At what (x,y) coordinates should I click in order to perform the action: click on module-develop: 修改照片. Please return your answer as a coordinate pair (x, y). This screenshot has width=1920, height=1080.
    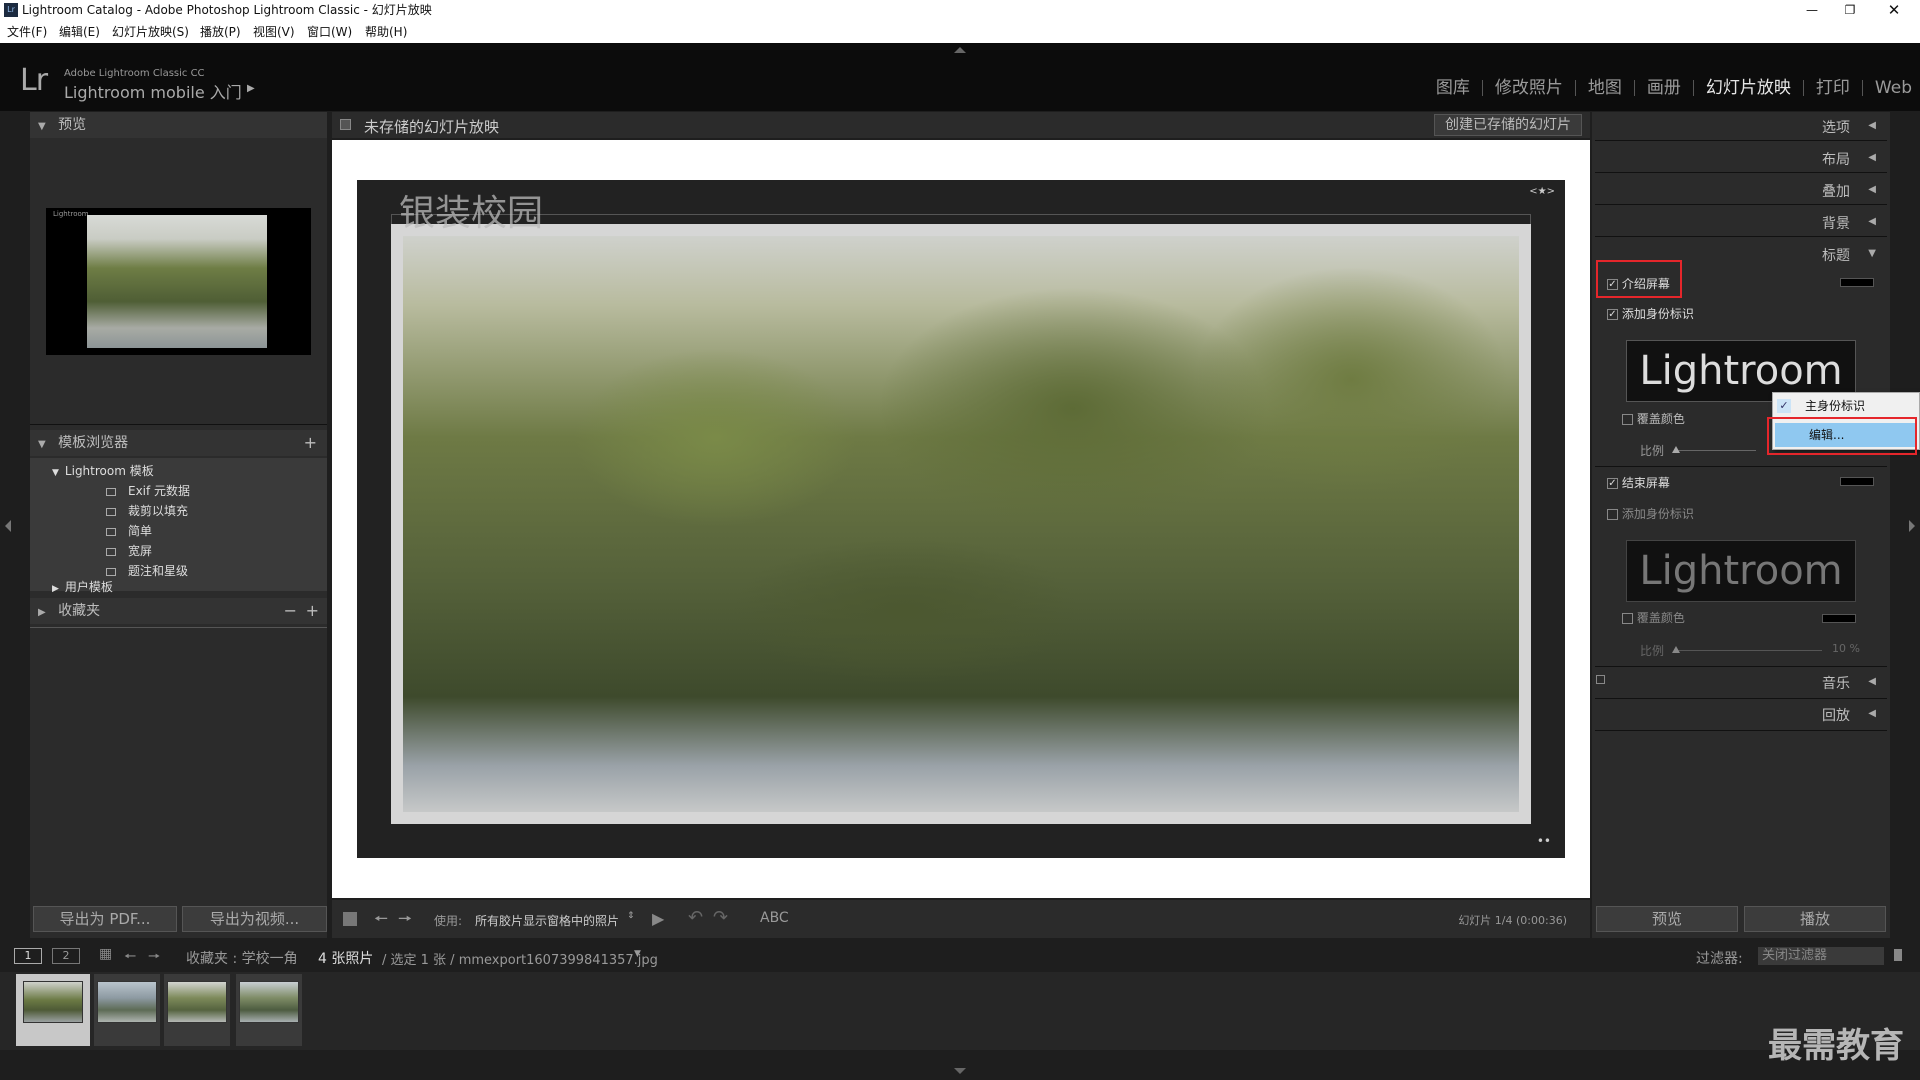
    Looking at the image, I should click on (1529, 88).